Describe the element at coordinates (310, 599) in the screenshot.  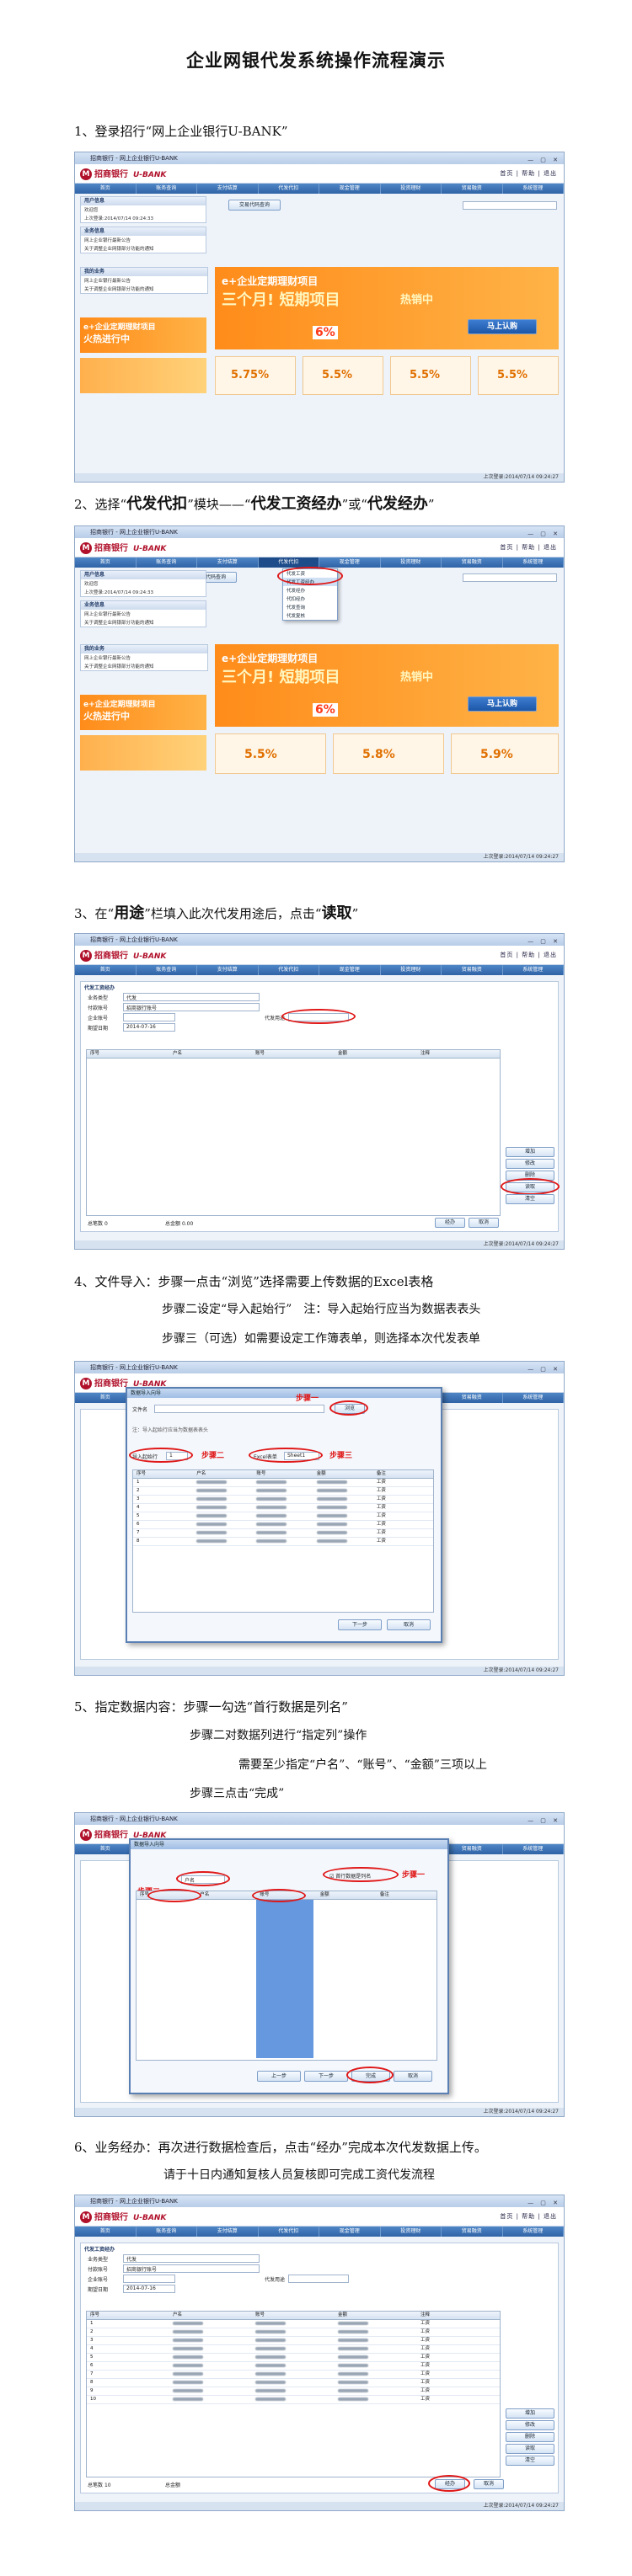
I see `dropdown-item: 代扣经办` at that location.